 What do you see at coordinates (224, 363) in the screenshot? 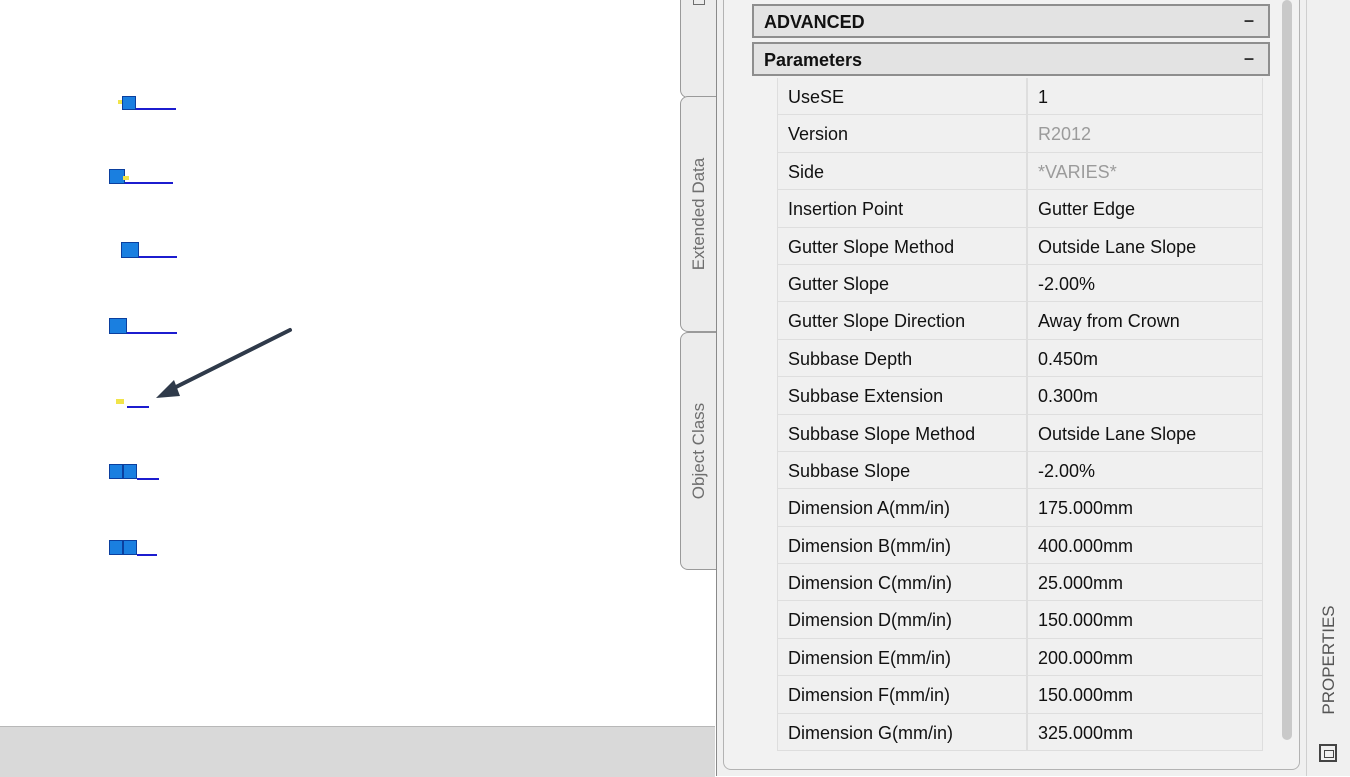
I see `annotation-arrow-icon` at bounding box center [224, 363].